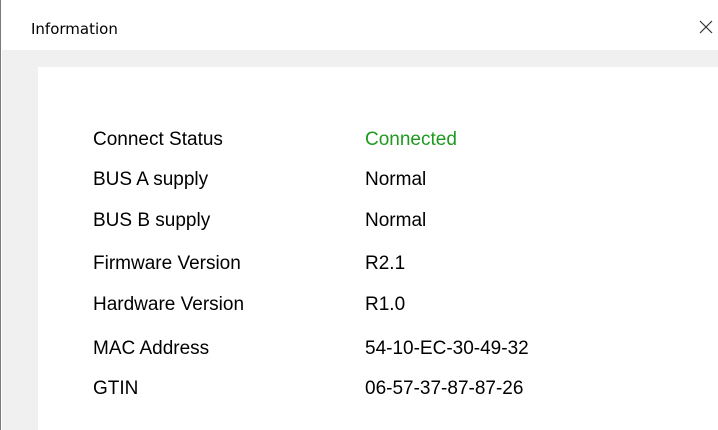 The height and width of the screenshot is (430, 718). Describe the element at coordinates (169, 304) in the screenshot. I see `info-label: Hardware Version` at that location.